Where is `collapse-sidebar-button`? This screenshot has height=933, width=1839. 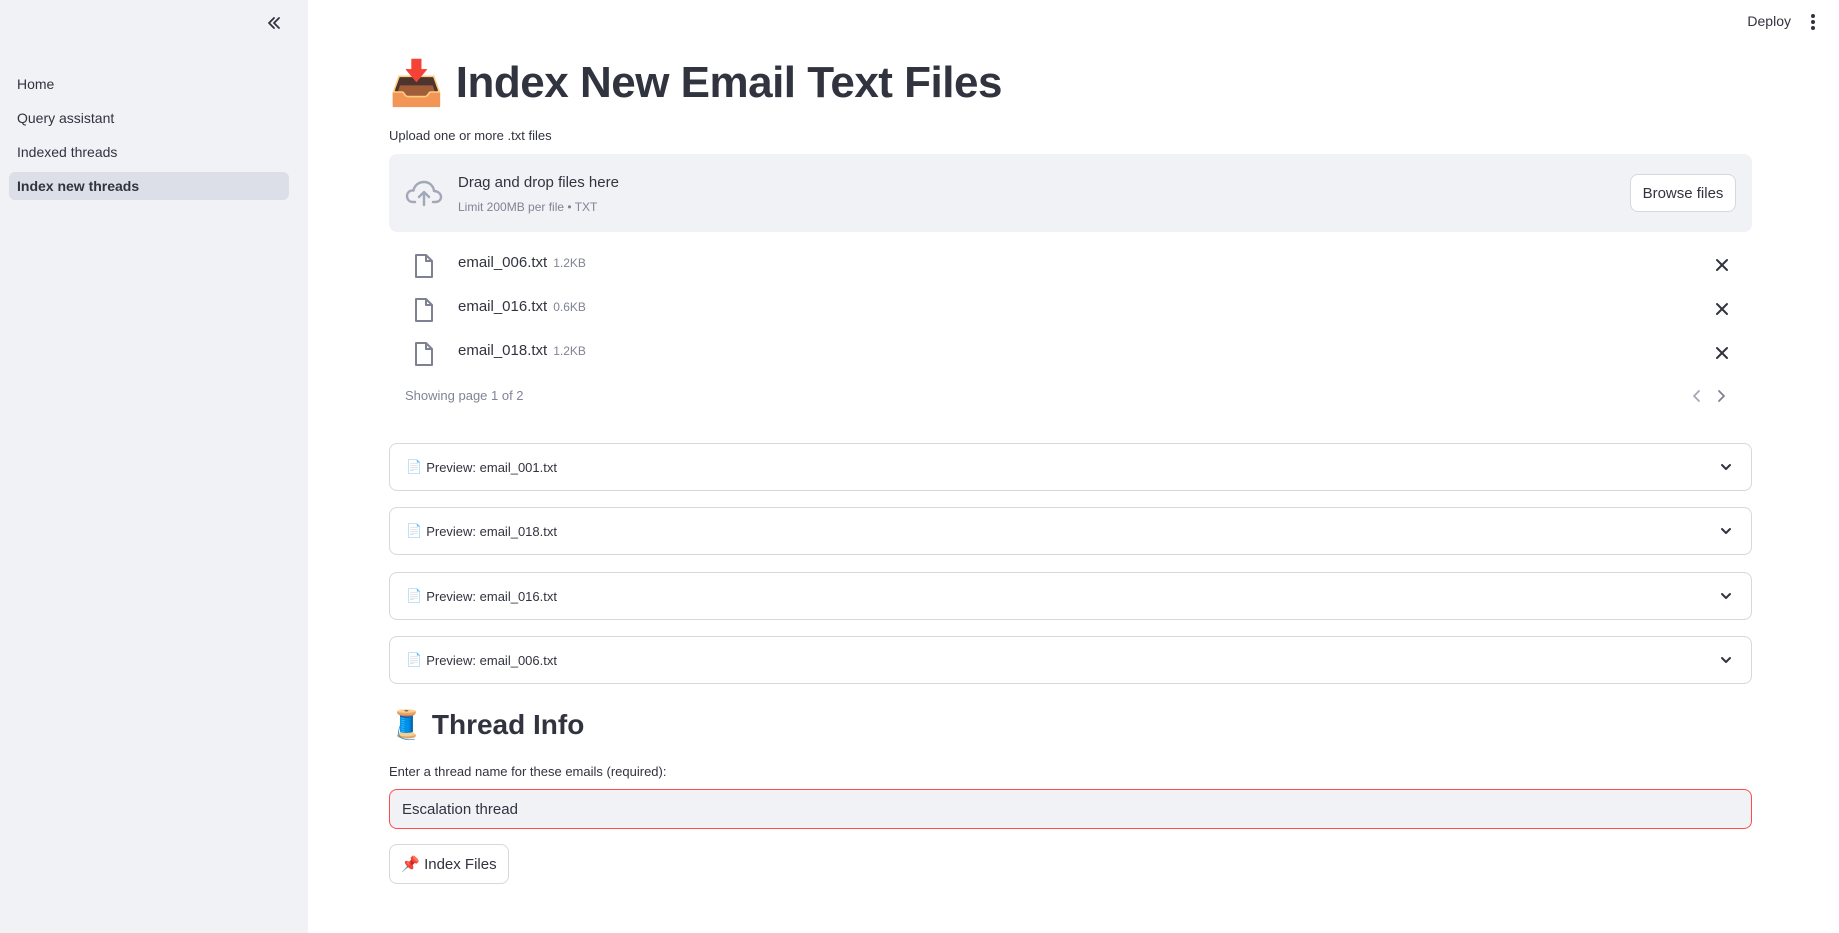 collapse-sidebar-button is located at coordinates (274, 23).